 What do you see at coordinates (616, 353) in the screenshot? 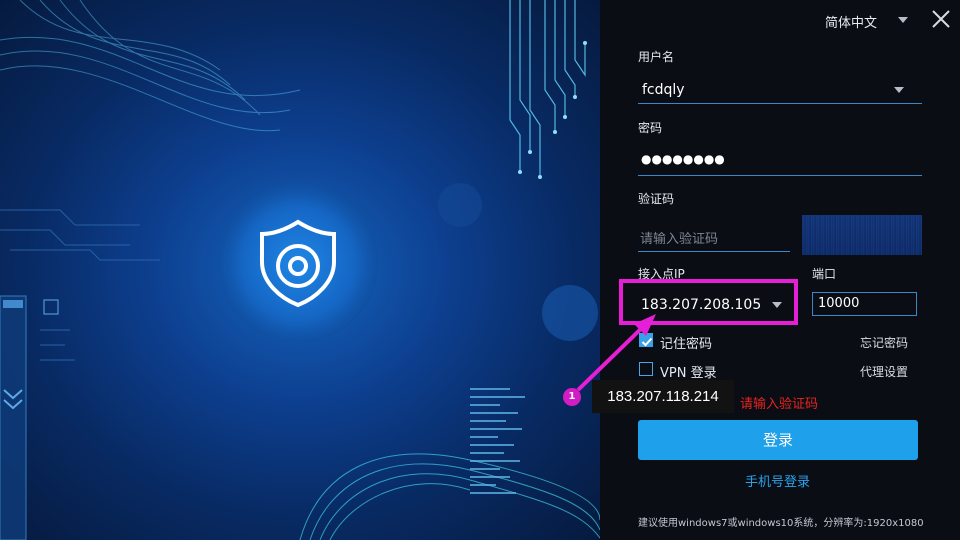
I see `annotation-arrow` at bounding box center [616, 353].